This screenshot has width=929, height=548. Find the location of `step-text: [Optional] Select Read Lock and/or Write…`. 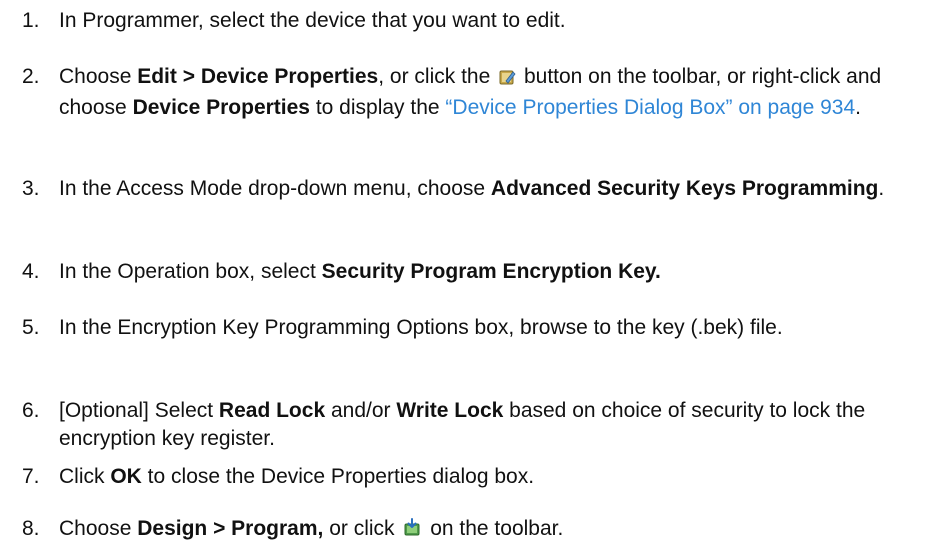

step-text: [Optional] Select Read Lock and/or Write… is located at coordinates (462, 424).